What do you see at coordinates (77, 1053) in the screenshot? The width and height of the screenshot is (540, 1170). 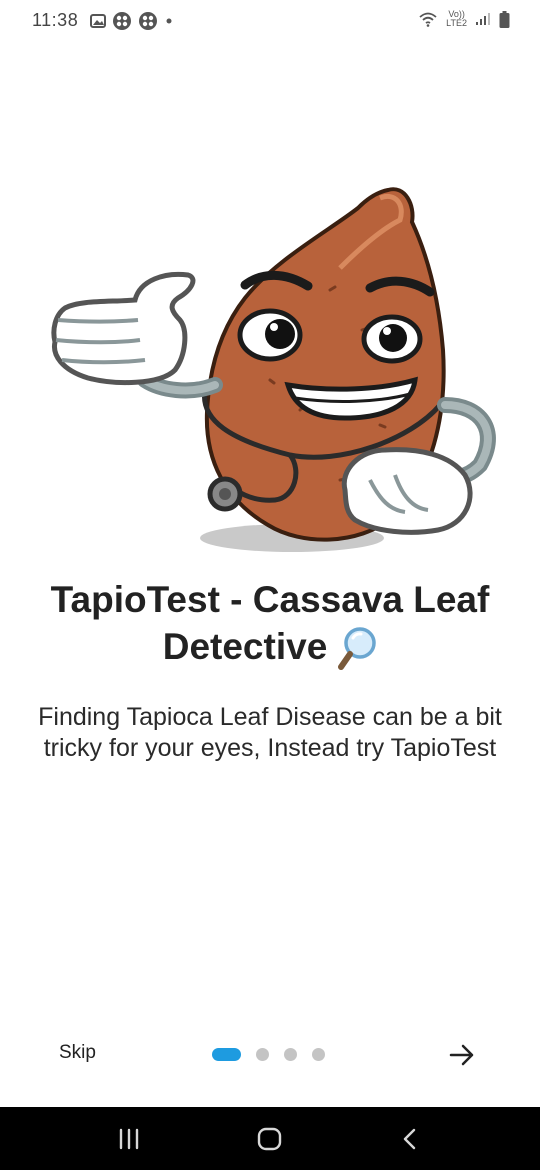 I see `skip-button: Skip` at bounding box center [77, 1053].